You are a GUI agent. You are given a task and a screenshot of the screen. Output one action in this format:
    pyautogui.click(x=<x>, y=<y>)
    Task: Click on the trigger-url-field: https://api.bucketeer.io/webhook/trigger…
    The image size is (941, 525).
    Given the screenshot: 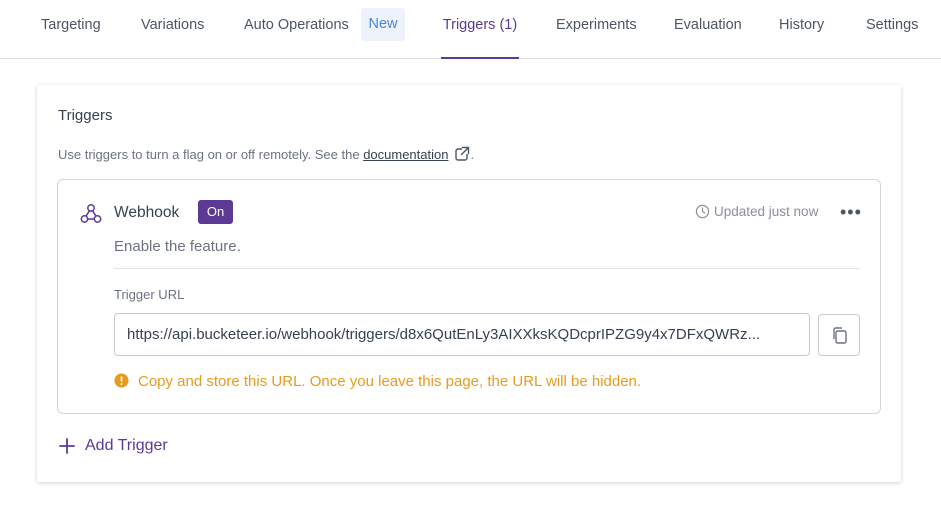 What is the action you would take?
    pyautogui.click(x=462, y=334)
    